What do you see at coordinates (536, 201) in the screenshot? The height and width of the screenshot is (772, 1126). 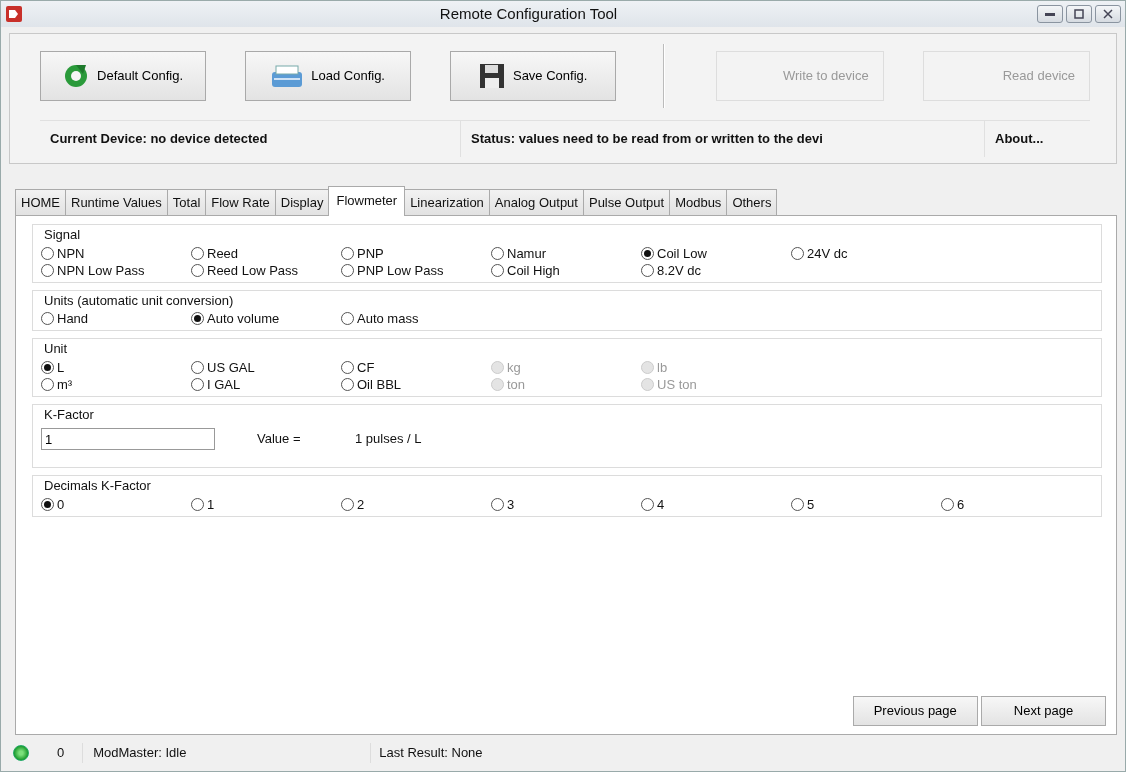 I see `tab: Analog Output` at bounding box center [536, 201].